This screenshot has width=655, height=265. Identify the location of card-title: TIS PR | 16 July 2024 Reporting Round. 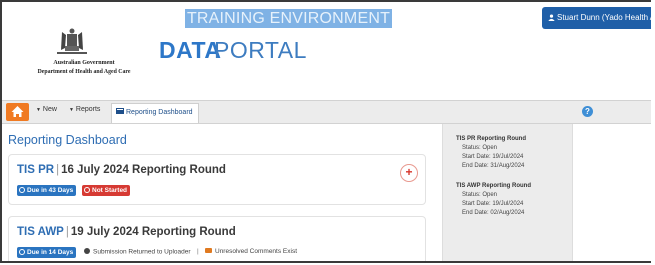
(121, 170).